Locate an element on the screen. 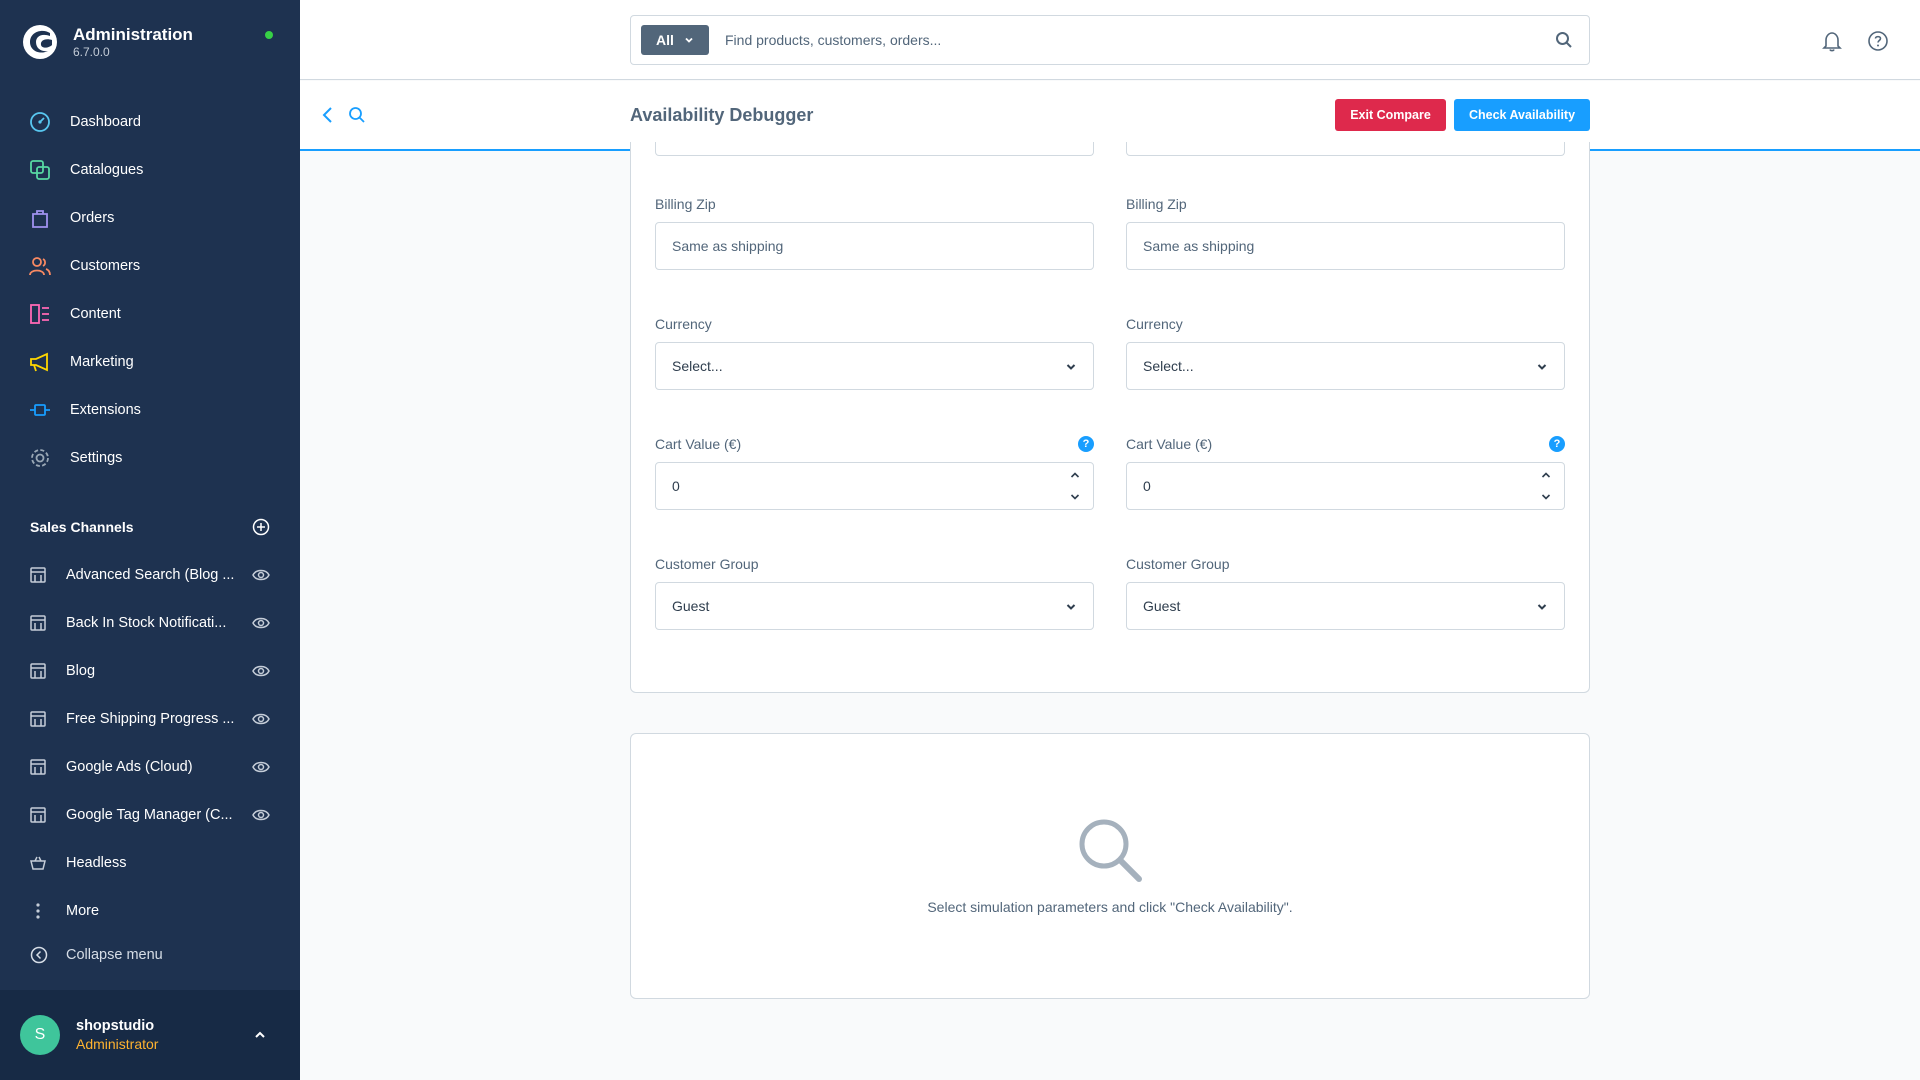  sales-channels-title: Sales Channels is located at coordinates (82, 527).